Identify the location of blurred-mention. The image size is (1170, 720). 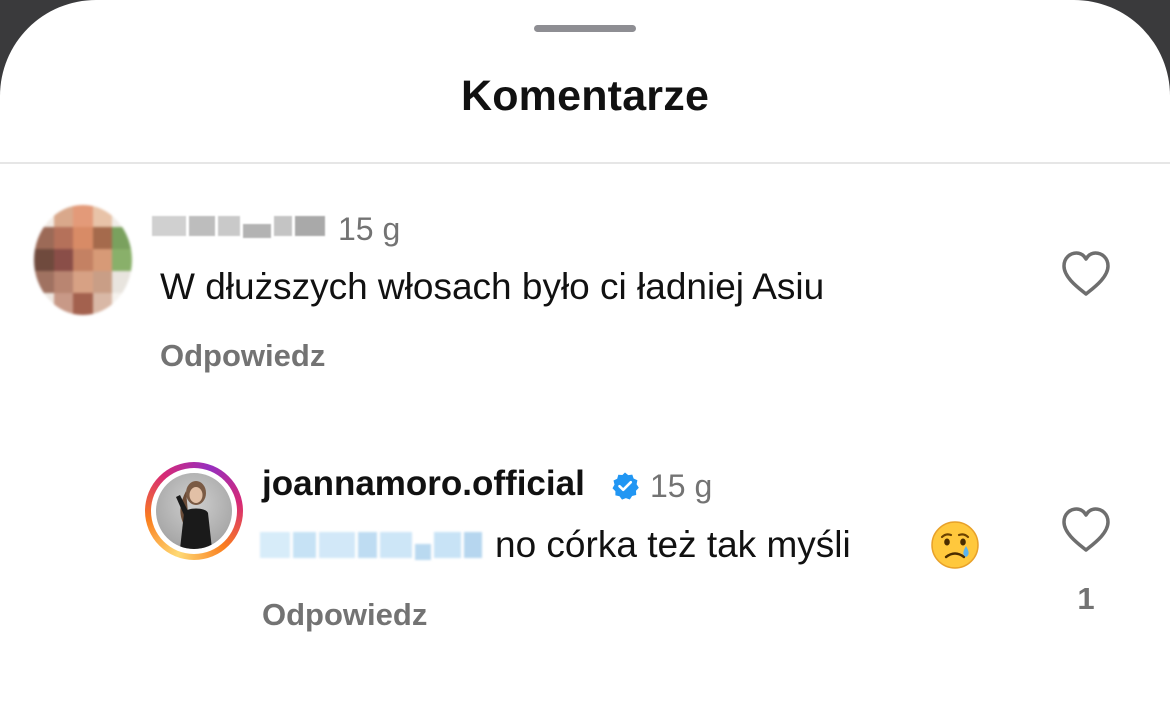
(371, 545).